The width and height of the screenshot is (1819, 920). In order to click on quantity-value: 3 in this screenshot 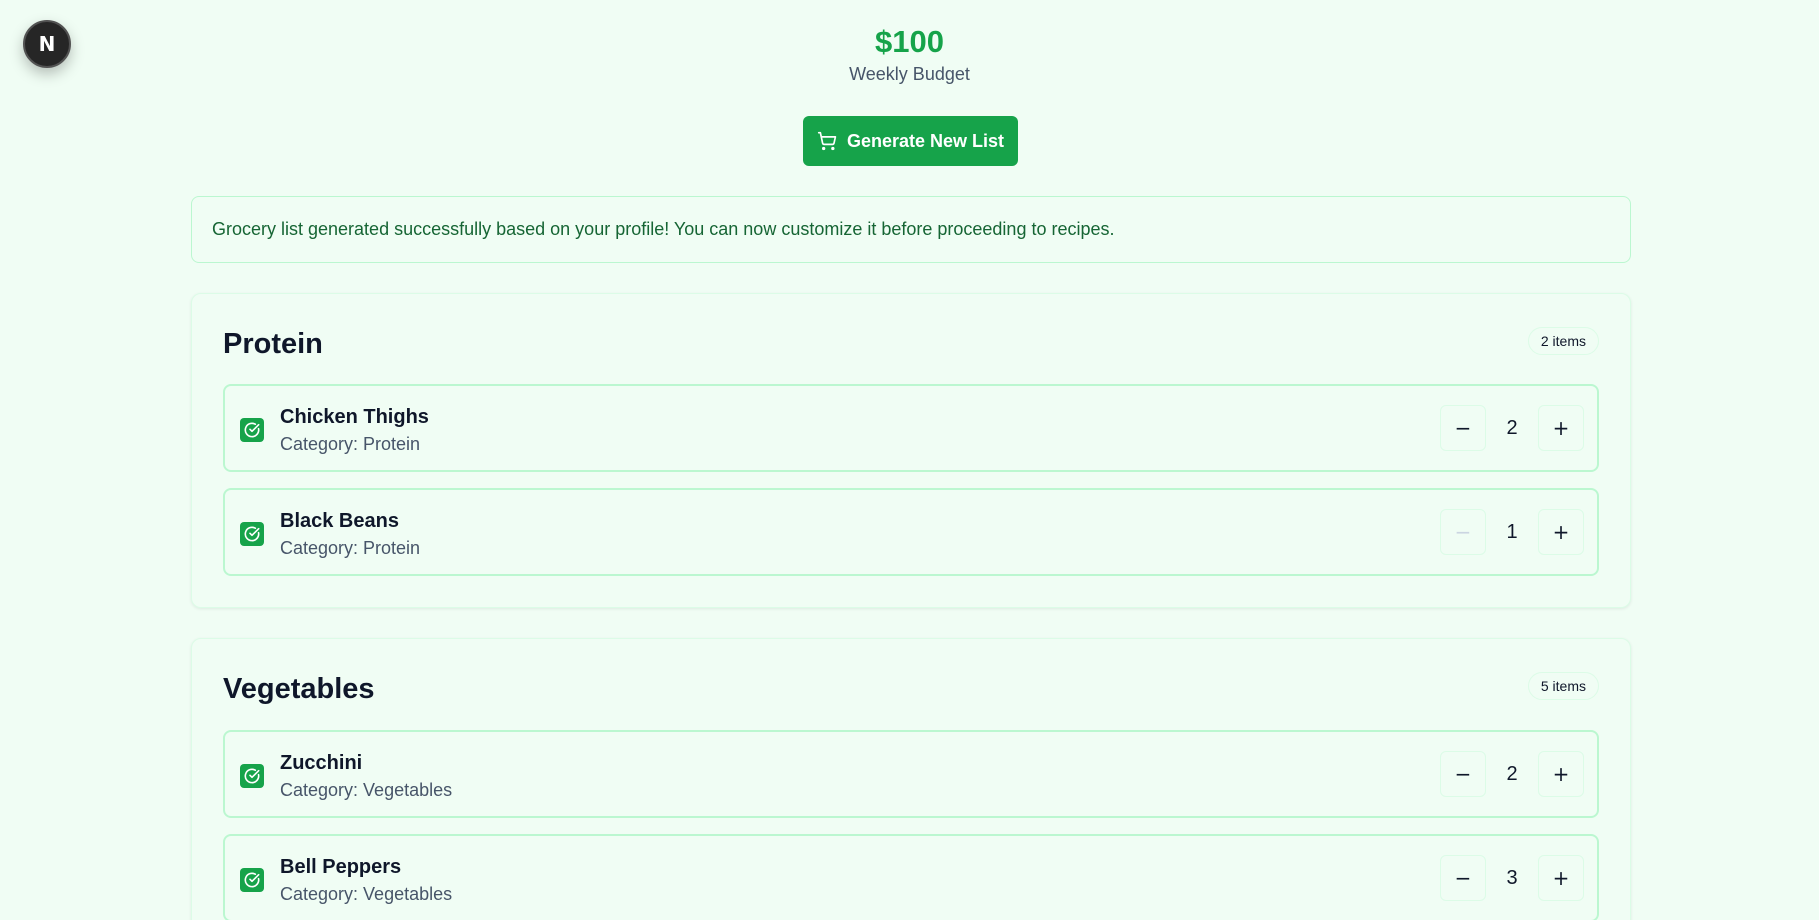, I will do `click(1512, 877)`.